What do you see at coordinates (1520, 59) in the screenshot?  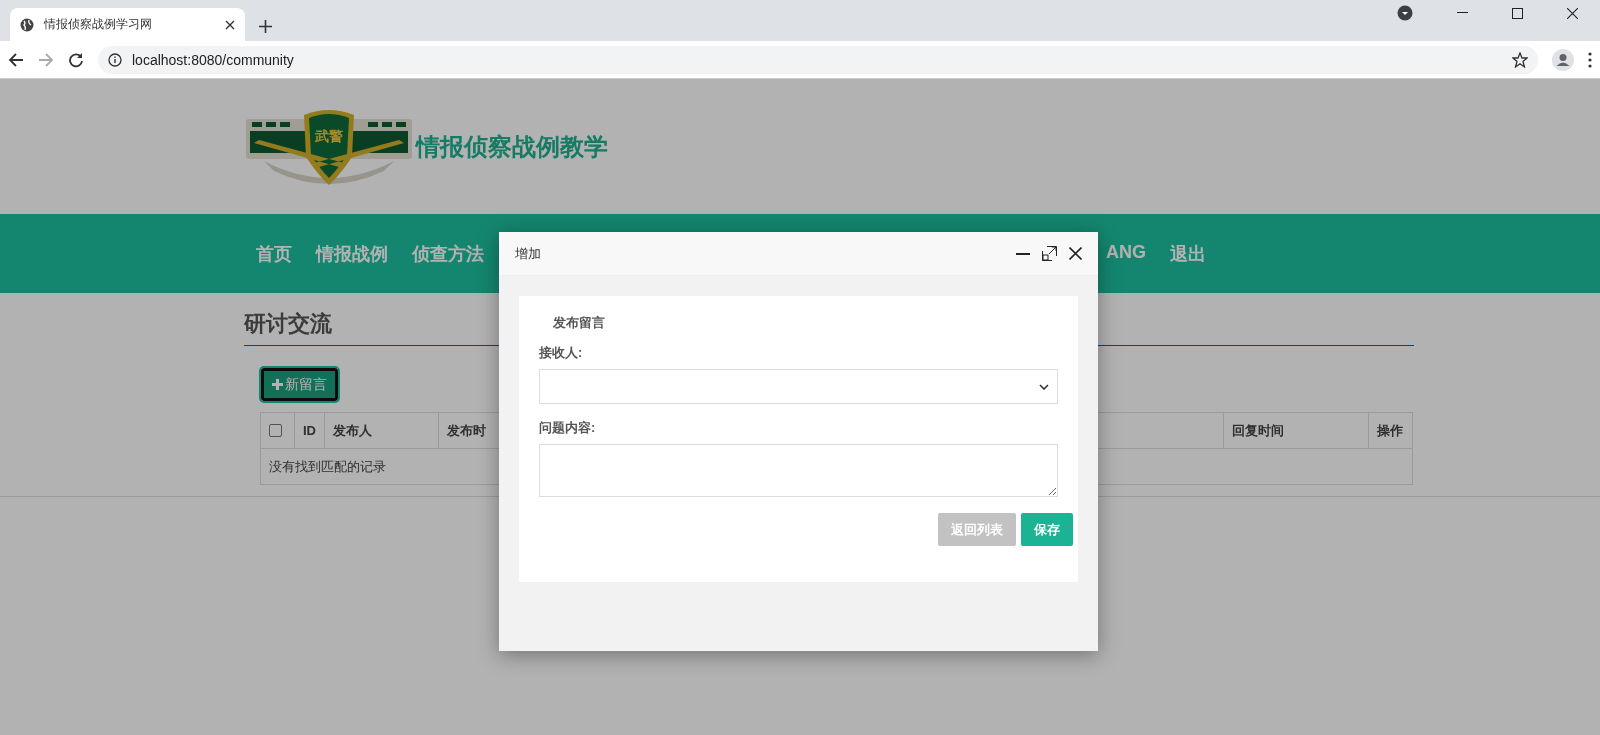 I see `star-icon` at bounding box center [1520, 59].